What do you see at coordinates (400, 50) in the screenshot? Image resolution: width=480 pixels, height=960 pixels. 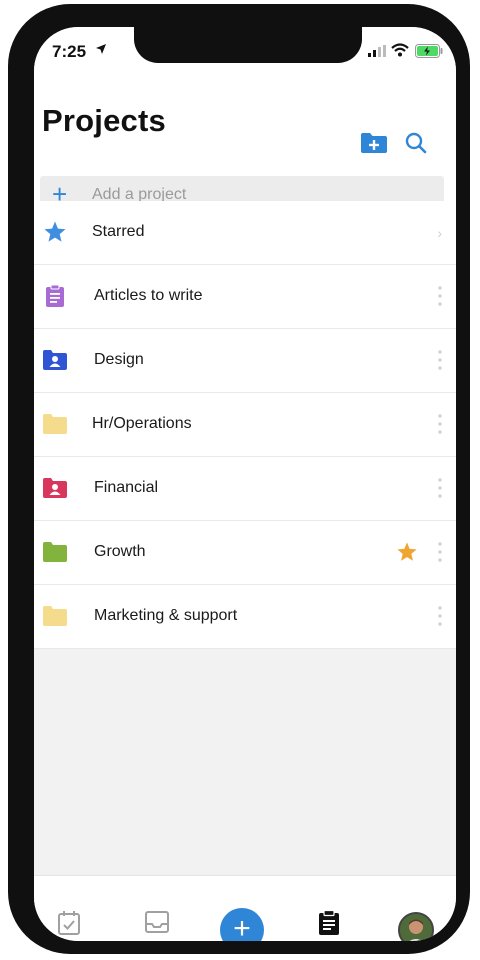 I see `wifi-icon` at bounding box center [400, 50].